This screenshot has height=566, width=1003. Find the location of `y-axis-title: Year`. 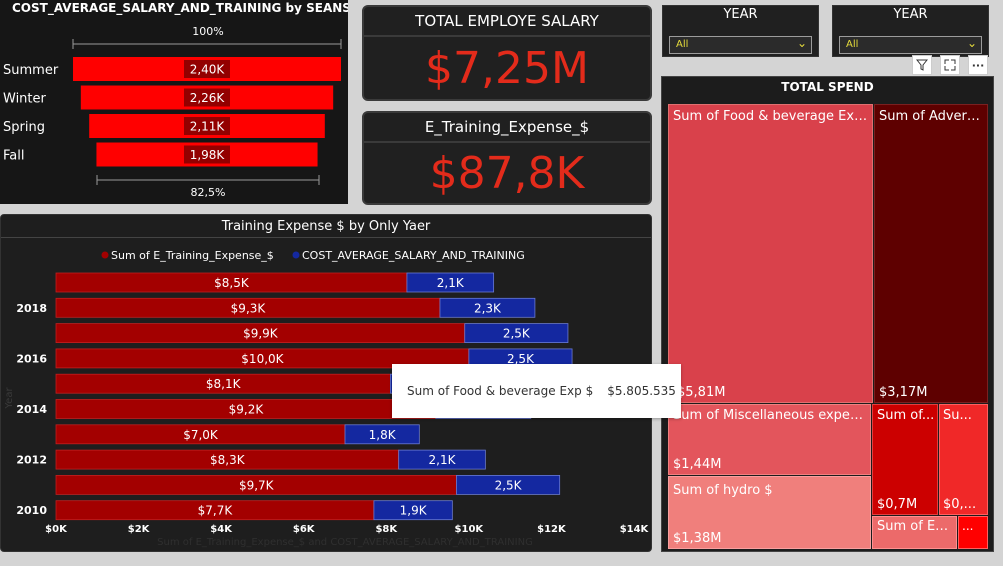

y-axis-title: Year is located at coordinates (9, 398).